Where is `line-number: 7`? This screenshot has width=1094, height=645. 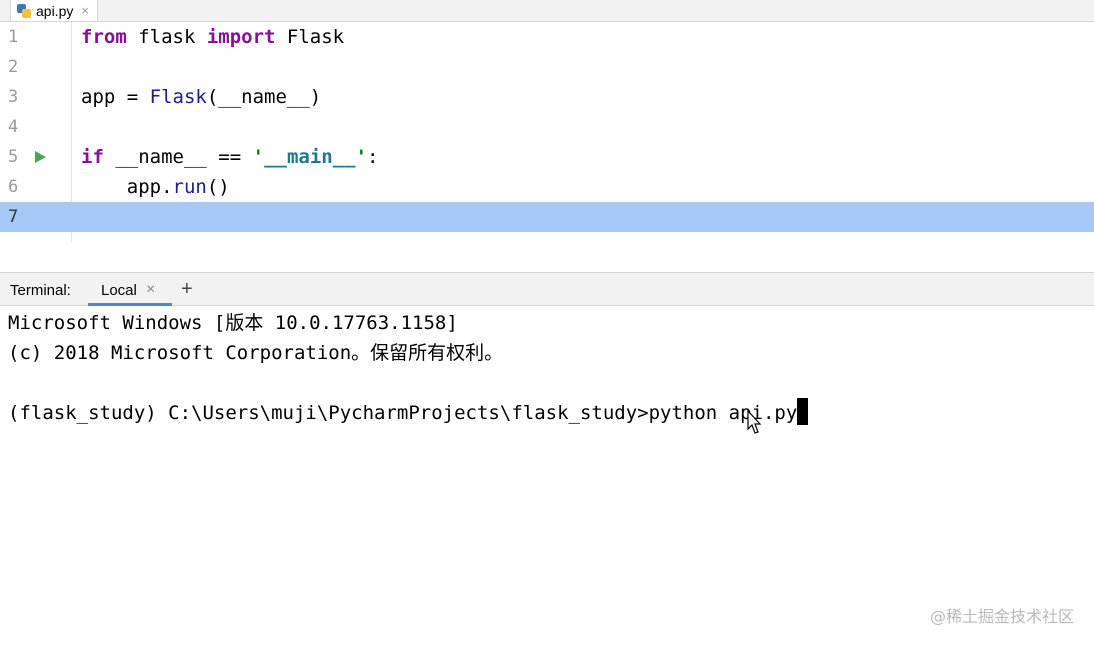
line-number: 7 is located at coordinates (13, 217).